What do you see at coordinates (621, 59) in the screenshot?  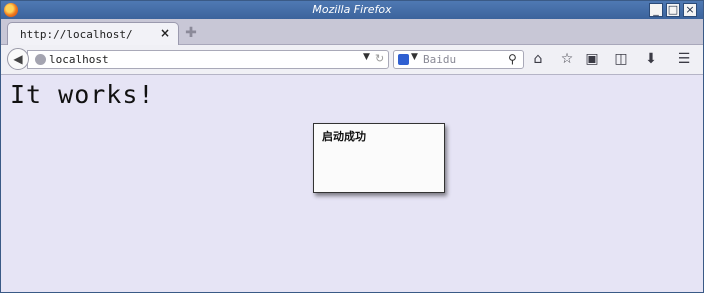 I see `sidebar-icon: ◫` at bounding box center [621, 59].